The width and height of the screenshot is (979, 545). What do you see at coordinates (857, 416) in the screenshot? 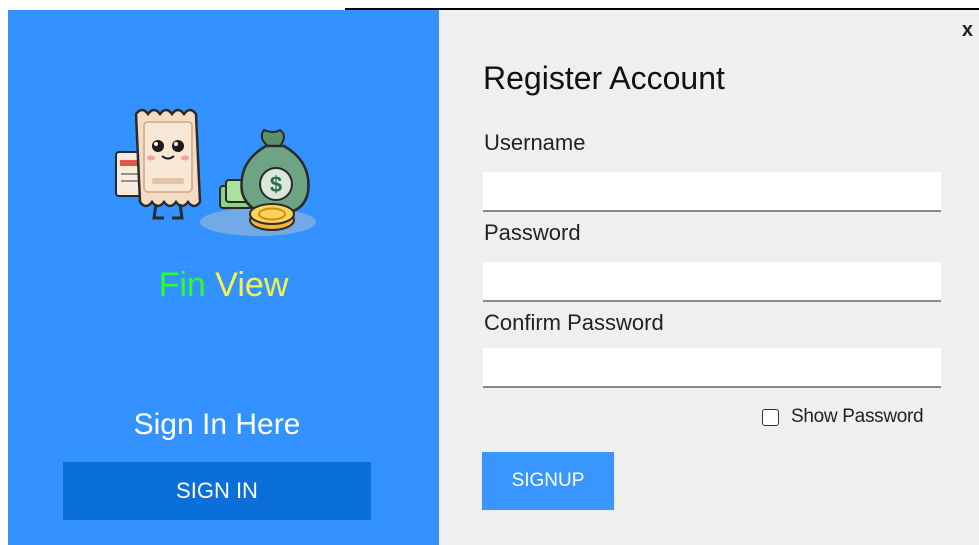
I see `show-password-label: Show Password` at bounding box center [857, 416].